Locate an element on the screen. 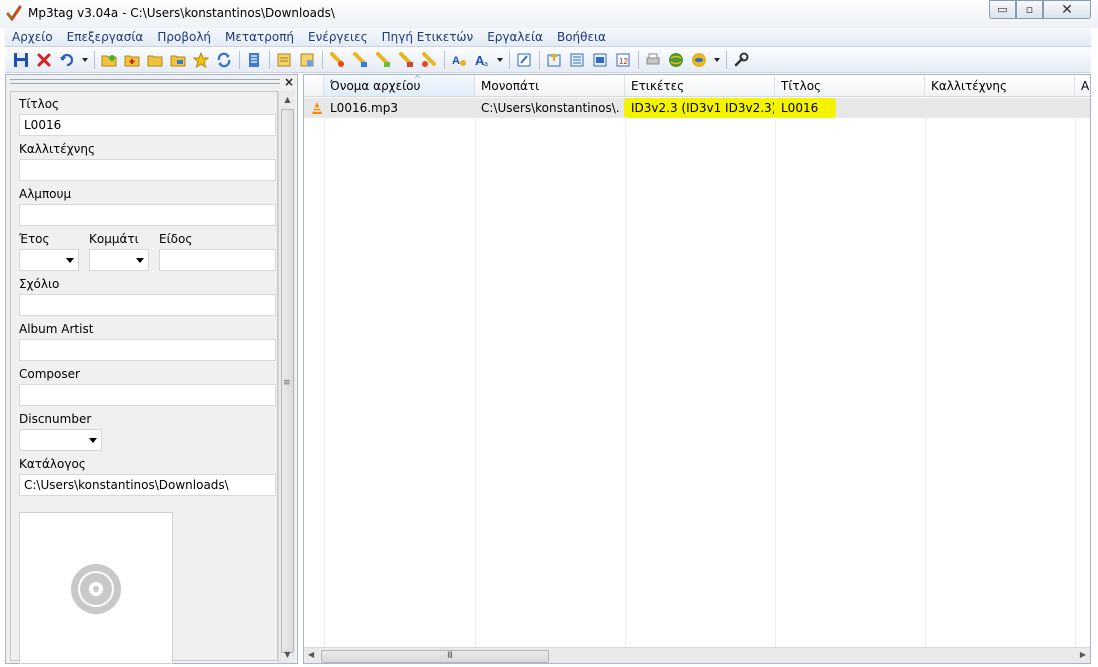  hscroll-thumb: III is located at coordinates (435, 656).